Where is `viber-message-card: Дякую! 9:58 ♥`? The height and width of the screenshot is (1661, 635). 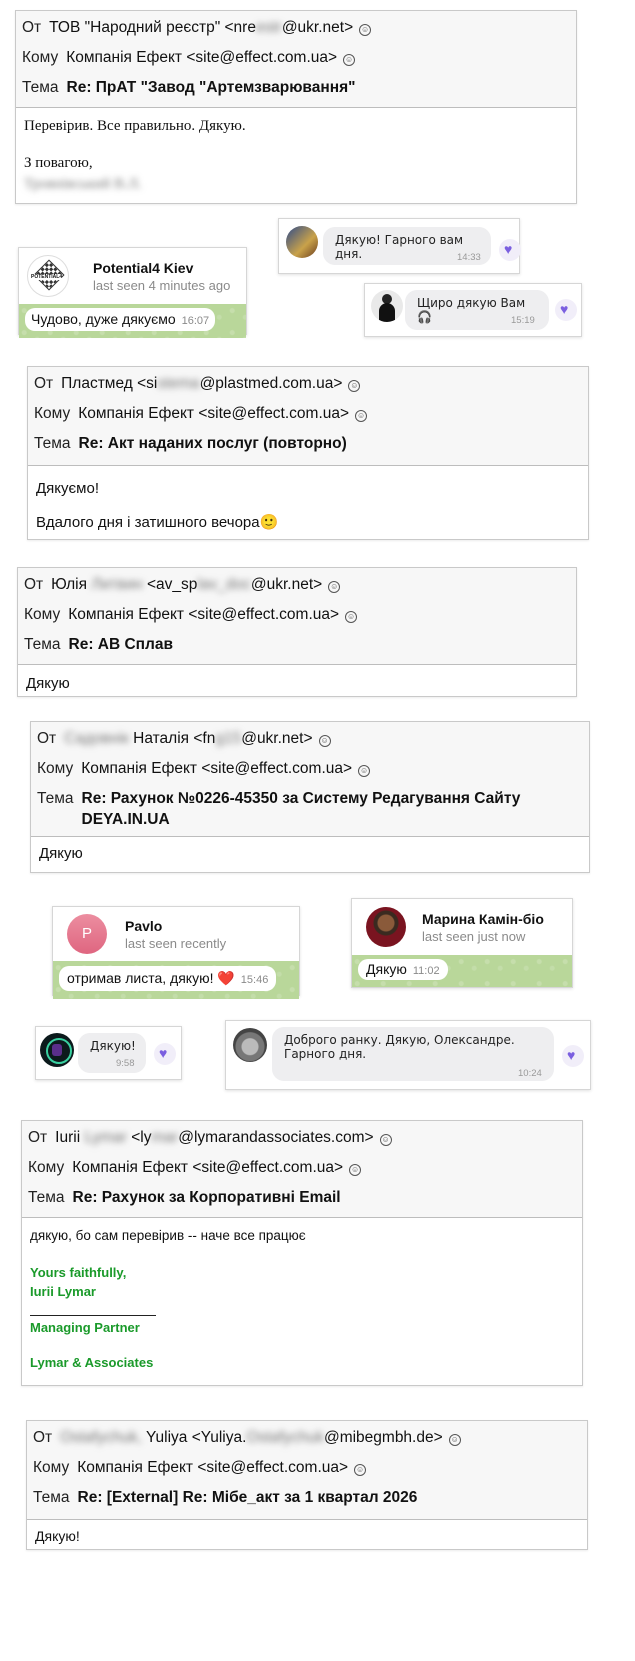 viber-message-card: Дякую! 9:58 ♥ is located at coordinates (108, 1053).